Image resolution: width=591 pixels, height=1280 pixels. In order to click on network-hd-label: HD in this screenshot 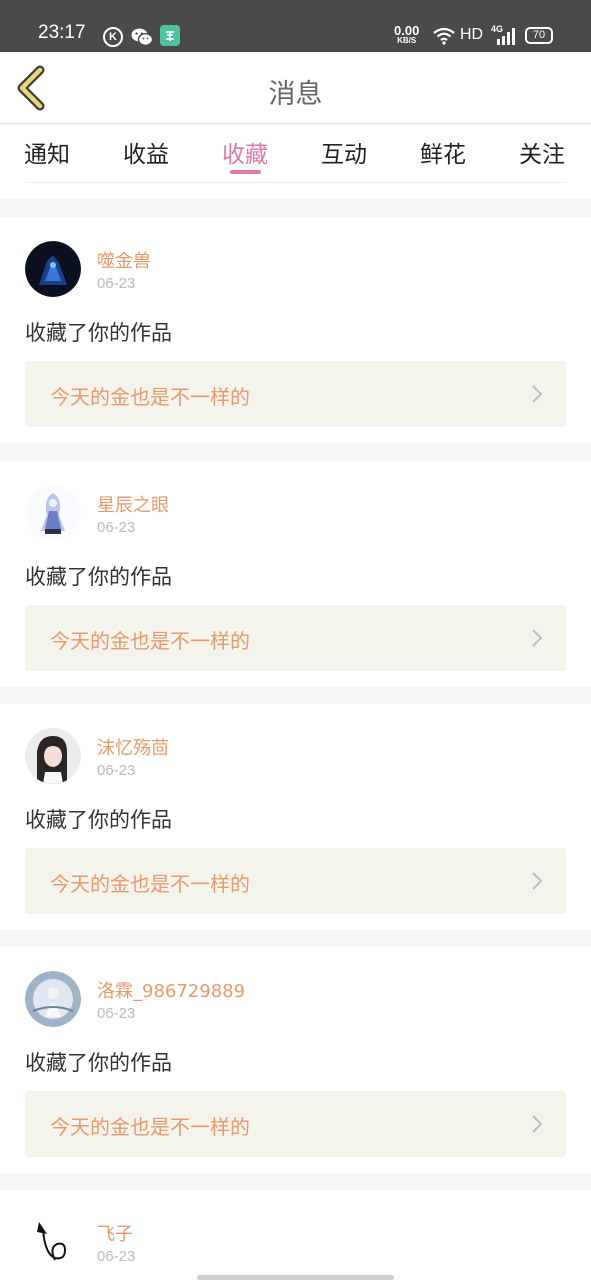, I will do `click(472, 34)`.